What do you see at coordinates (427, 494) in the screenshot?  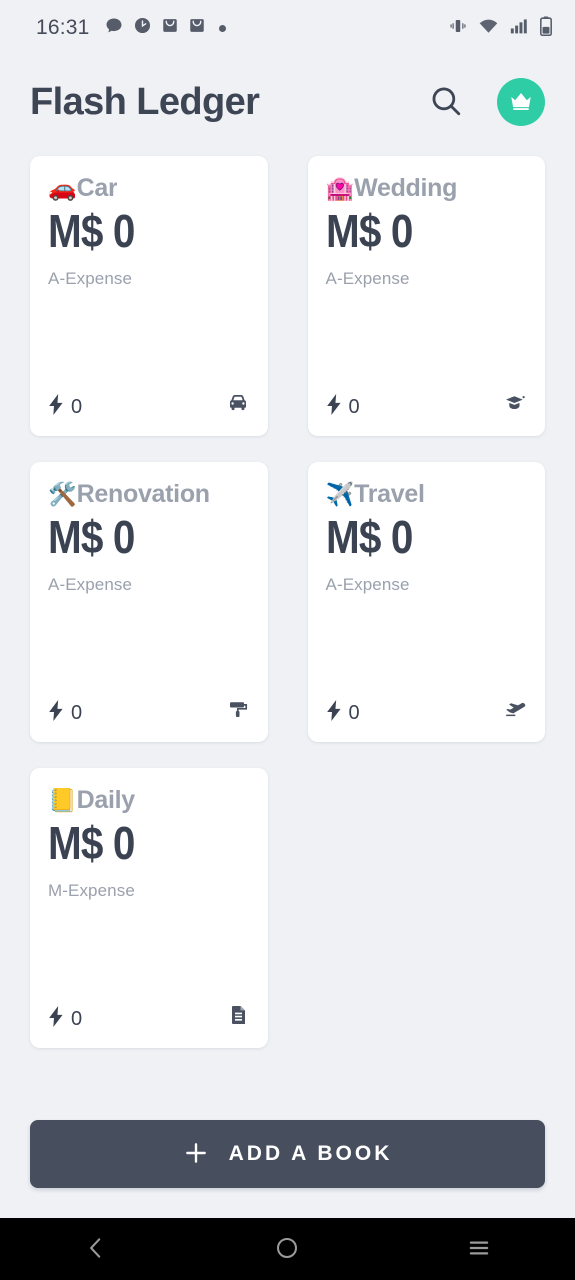 I see `book-card-header: ✈️ Travel` at bounding box center [427, 494].